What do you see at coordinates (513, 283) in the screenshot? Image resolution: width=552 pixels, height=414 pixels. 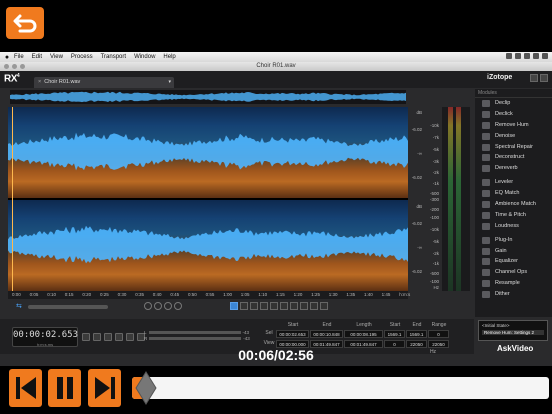 I see `module-resample: Resample` at bounding box center [513, 283].